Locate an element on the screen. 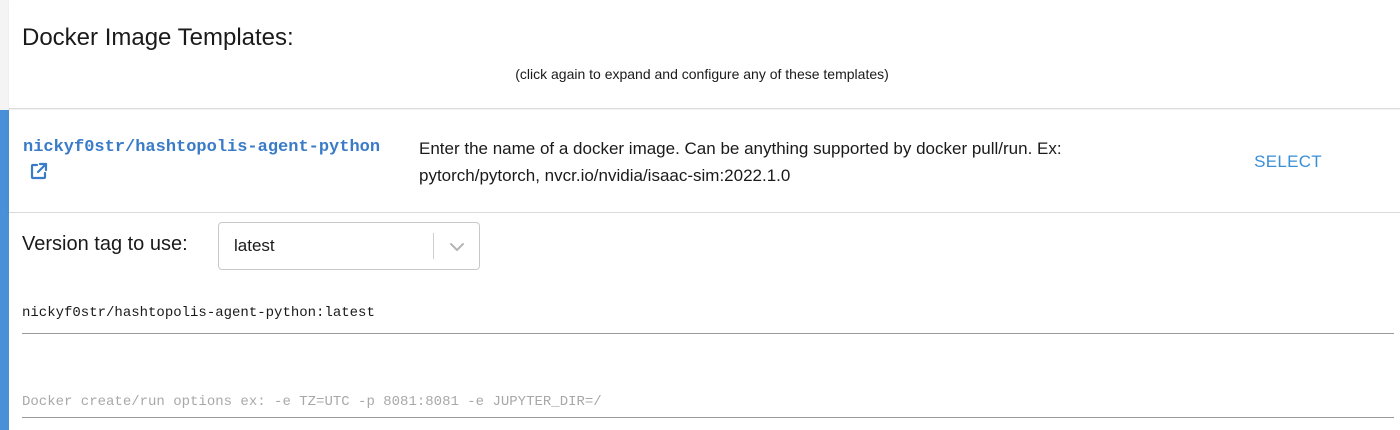 The width and height of the screenshot is (1400, 430). select-button: SELECT is located at coordinates (1288, 162).